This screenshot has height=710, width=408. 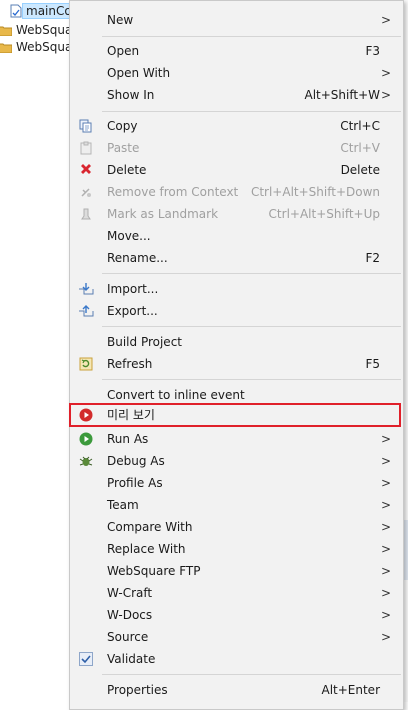 I want to click on menu-item-shortcut: F5, so click(x=372, y=364).